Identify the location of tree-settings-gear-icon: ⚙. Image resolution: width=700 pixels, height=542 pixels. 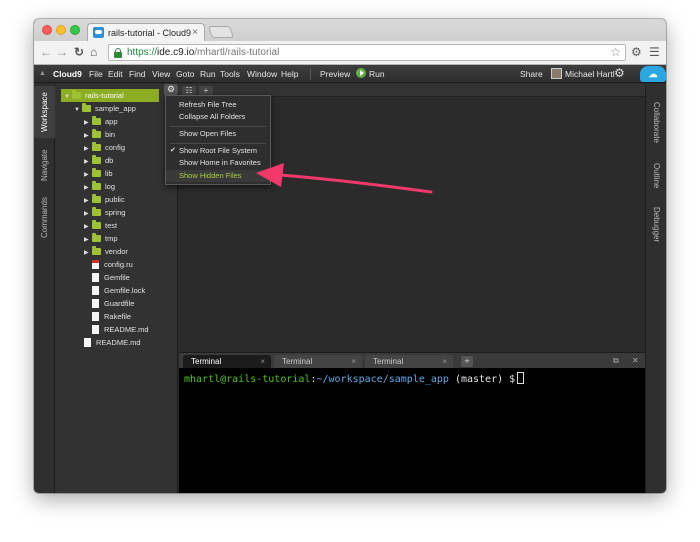
(171, 89).